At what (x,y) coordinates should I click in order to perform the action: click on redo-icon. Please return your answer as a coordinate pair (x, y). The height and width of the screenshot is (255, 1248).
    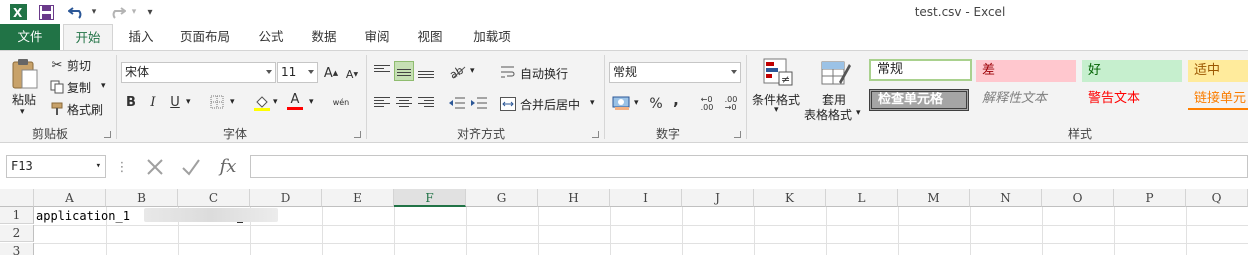
    Looking at the image, I should click on (117, 12).